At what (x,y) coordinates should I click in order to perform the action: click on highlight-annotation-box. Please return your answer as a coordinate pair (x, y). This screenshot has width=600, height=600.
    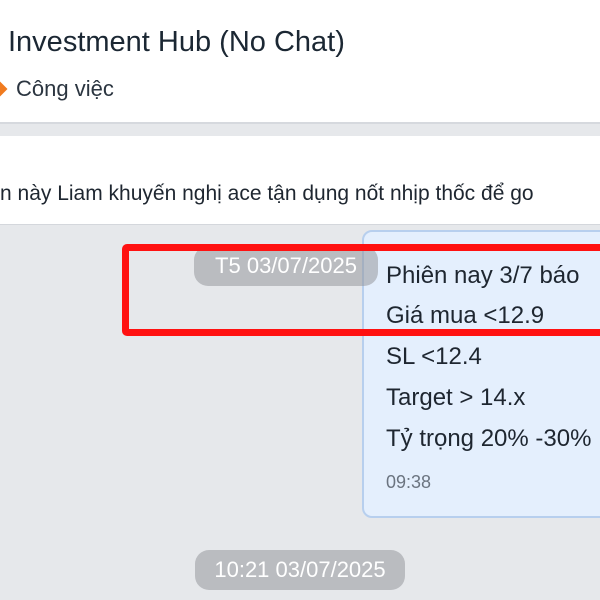
    Looking at the image, I should click on (361, 290).